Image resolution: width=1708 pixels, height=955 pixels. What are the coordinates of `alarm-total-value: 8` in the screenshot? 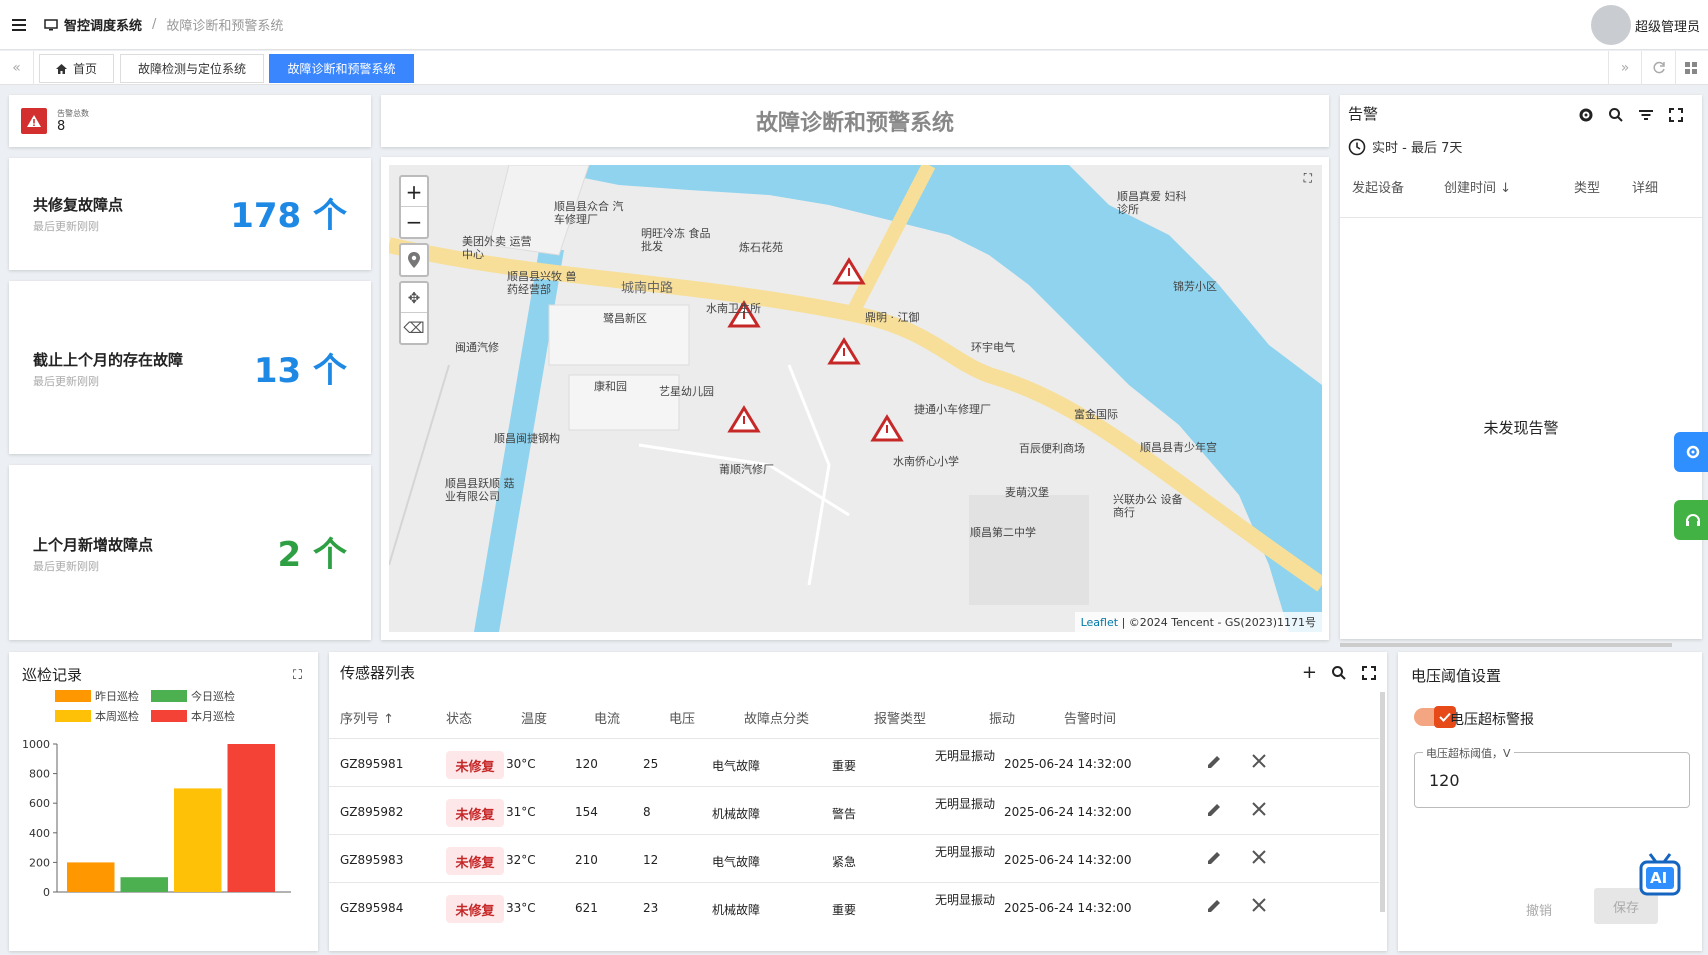 It's located at (61, 126).